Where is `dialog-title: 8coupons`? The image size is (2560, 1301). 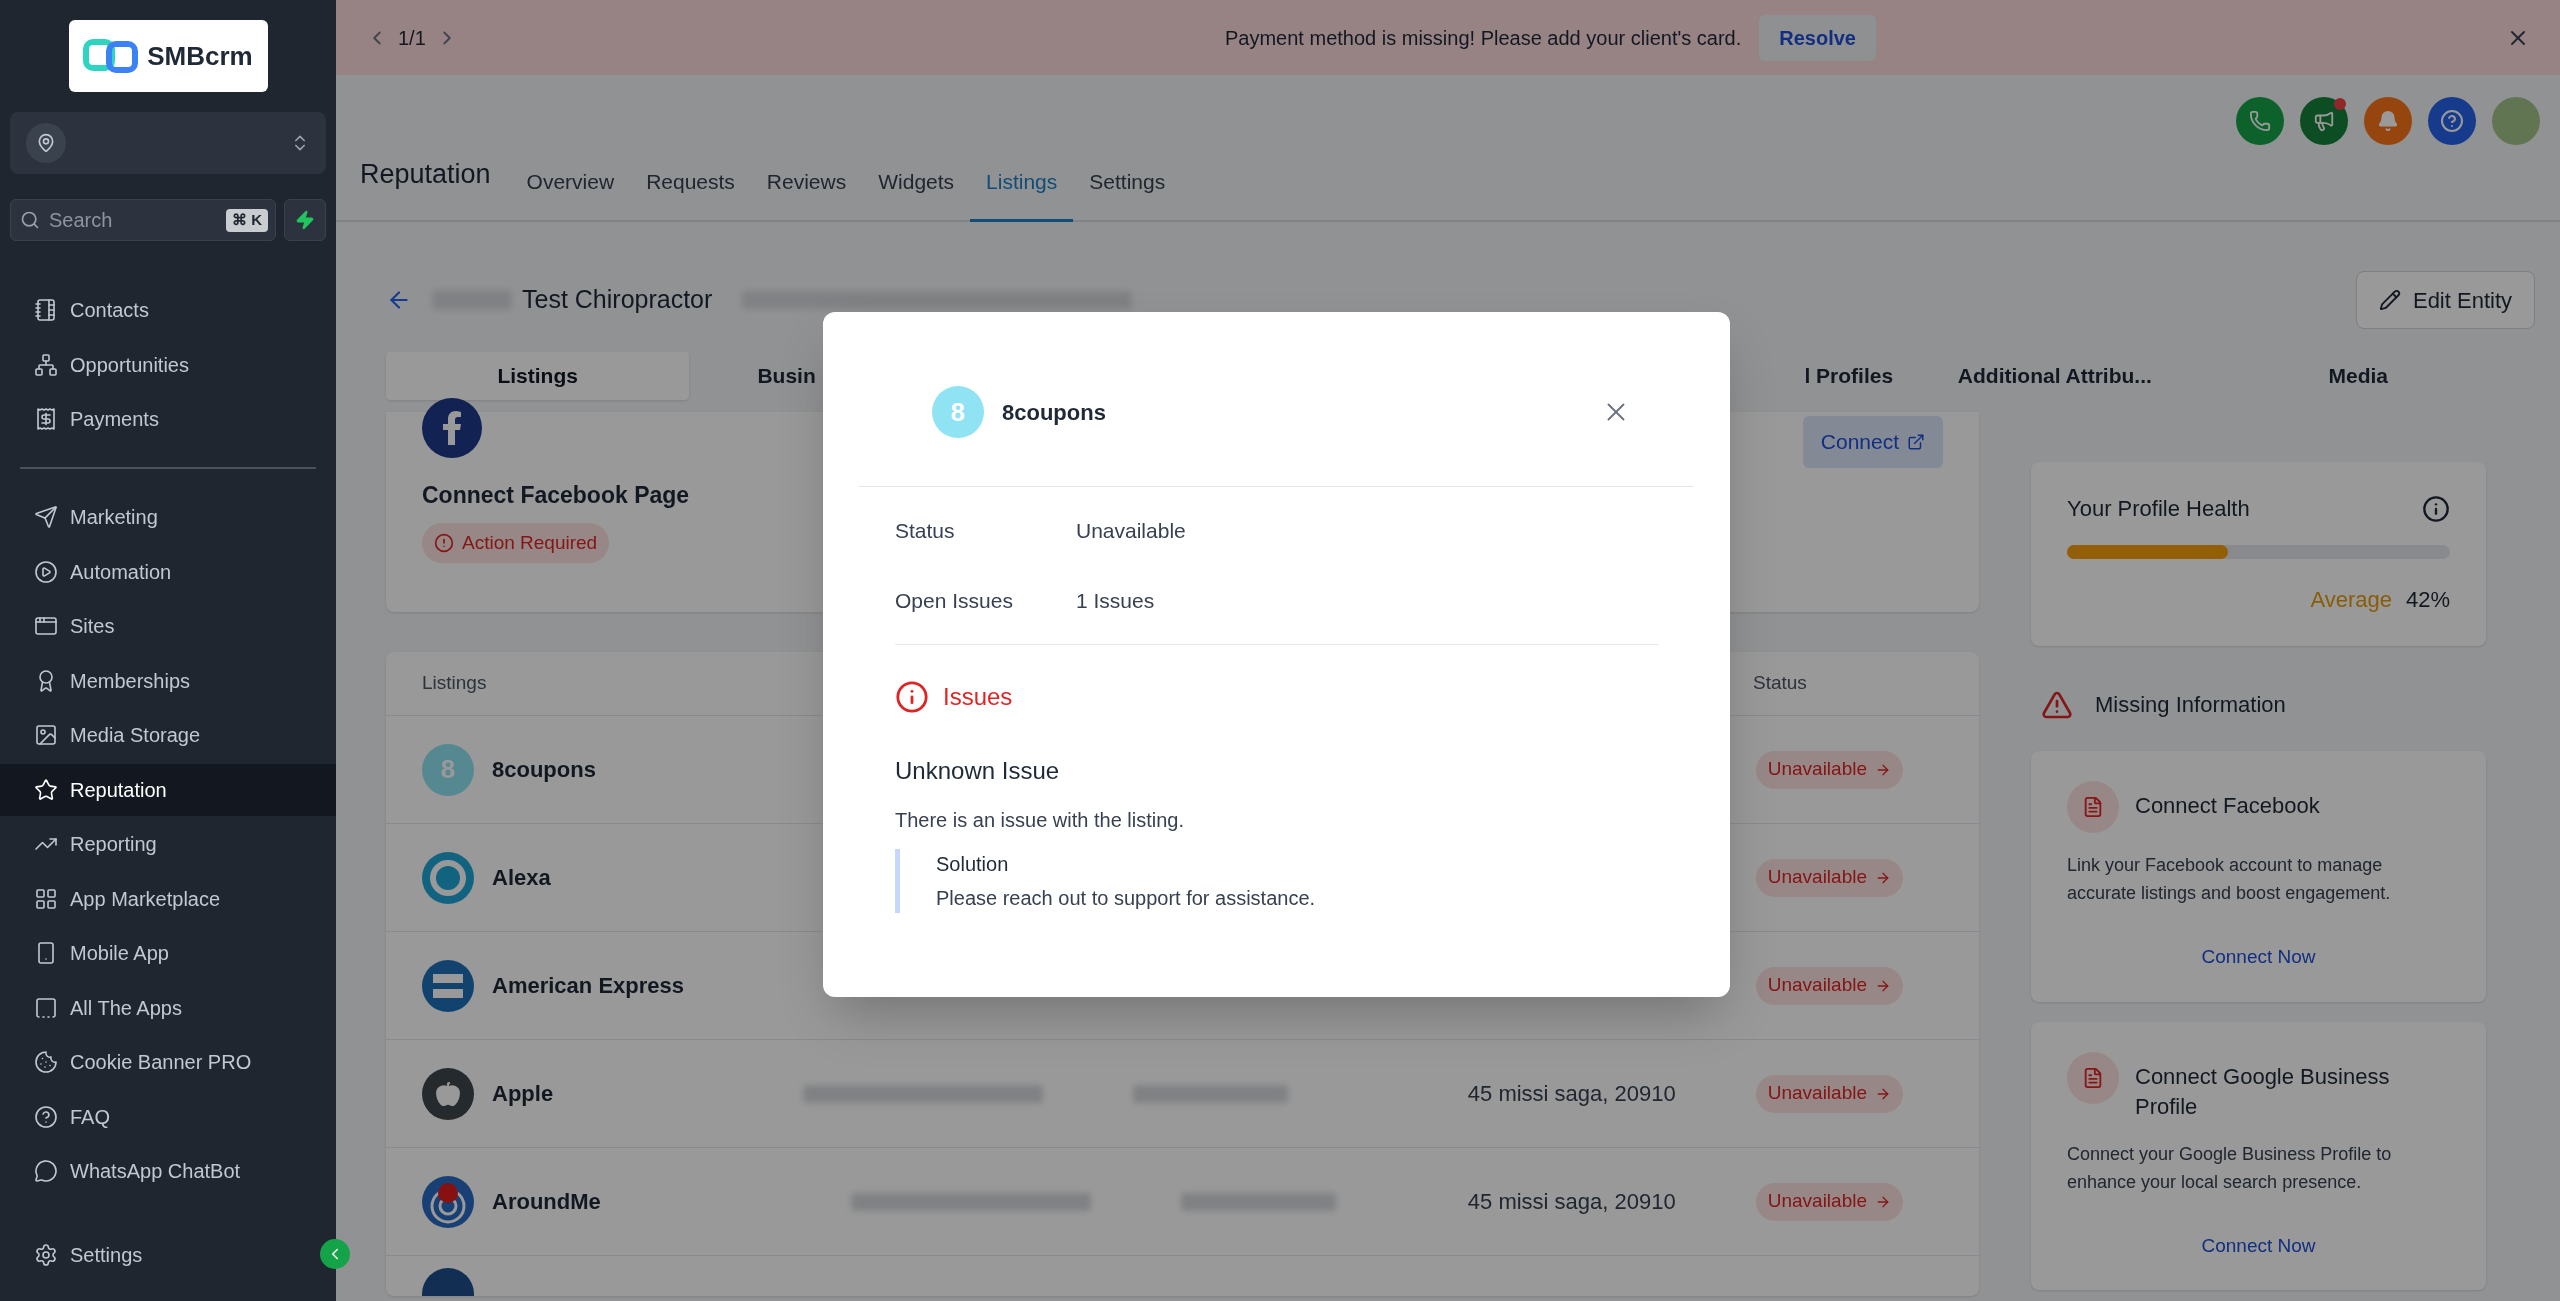
dialog-title: 8coupons is located at coordinates (1054, 412).